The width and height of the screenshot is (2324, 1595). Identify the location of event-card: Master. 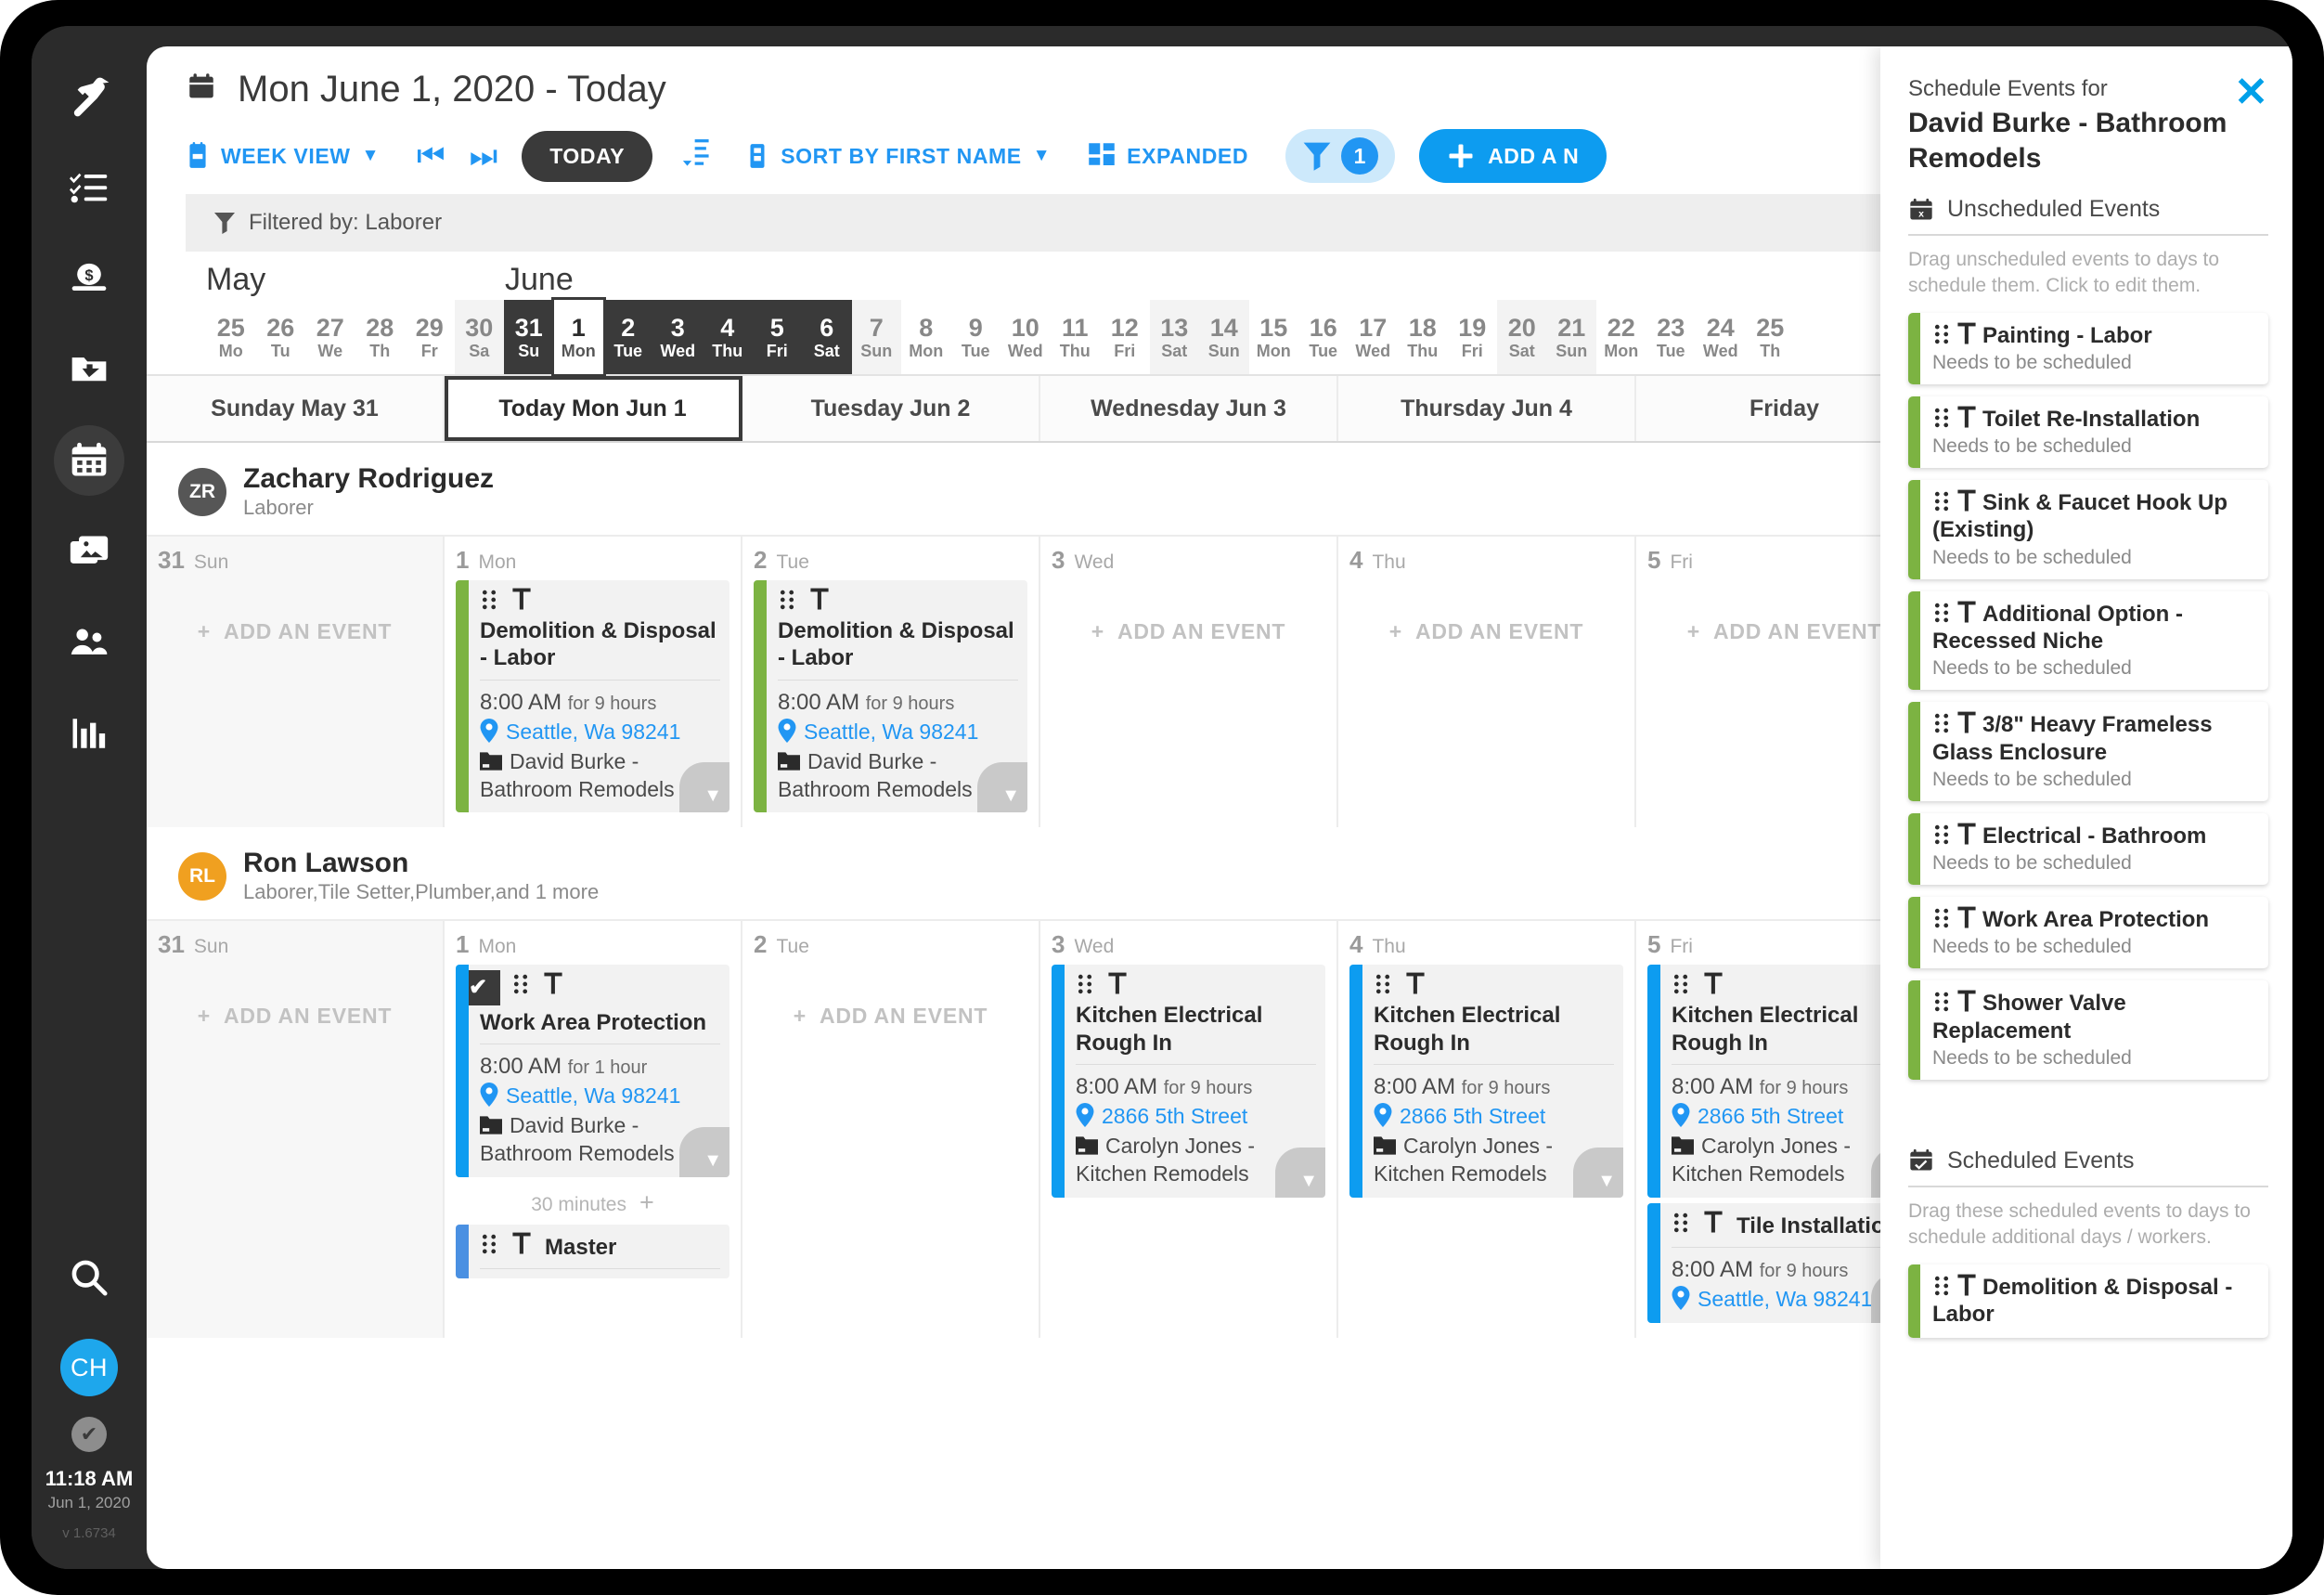
(592, 1252).